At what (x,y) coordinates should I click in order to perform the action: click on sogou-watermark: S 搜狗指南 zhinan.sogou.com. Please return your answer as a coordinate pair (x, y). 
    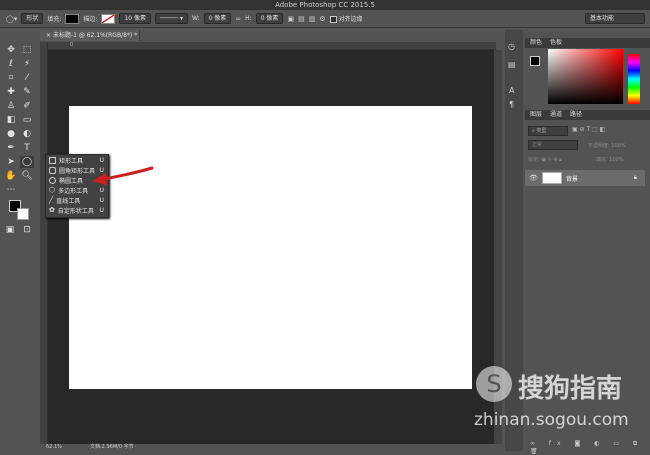
    Looking at the image, I should click on (561, 398).